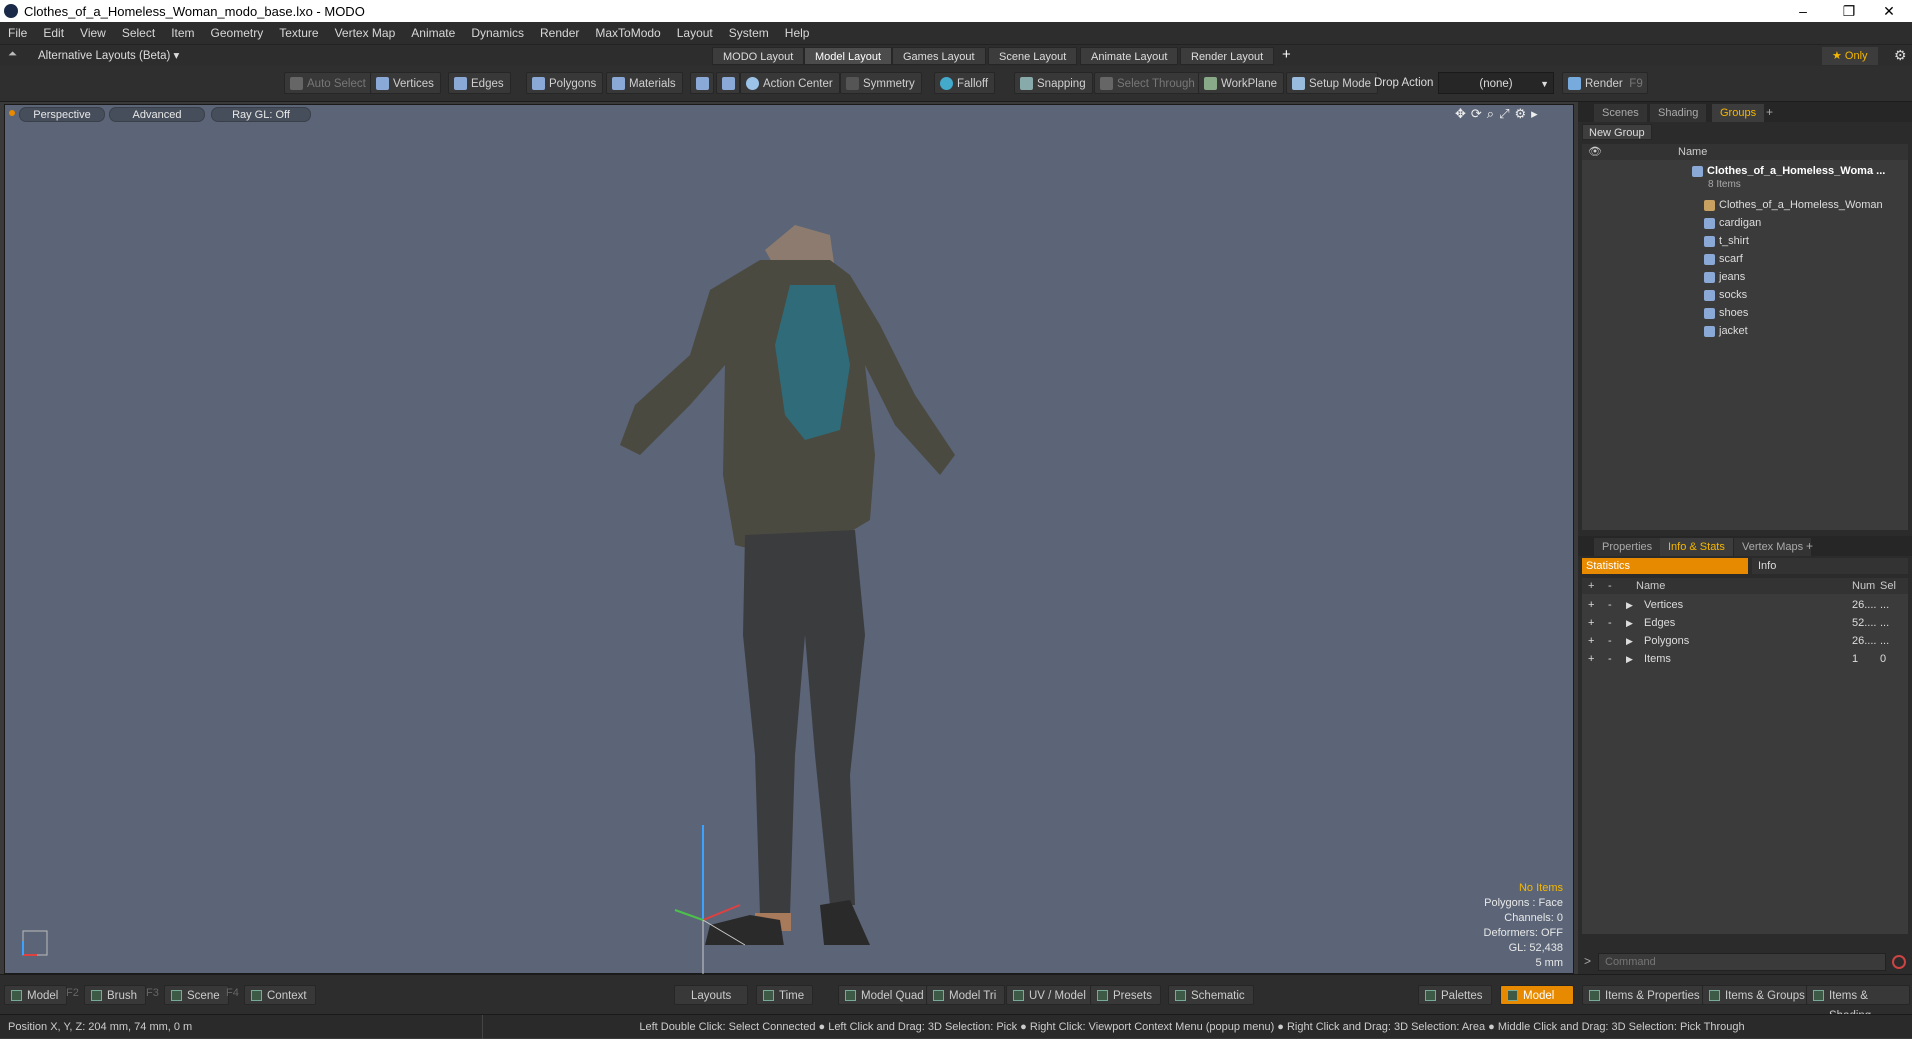 The width and height of the screenshot is (1912, 1039). Describe the element at coordinates (1125, 995) in the screenshot. I see `presets-button: Presets` at that location.